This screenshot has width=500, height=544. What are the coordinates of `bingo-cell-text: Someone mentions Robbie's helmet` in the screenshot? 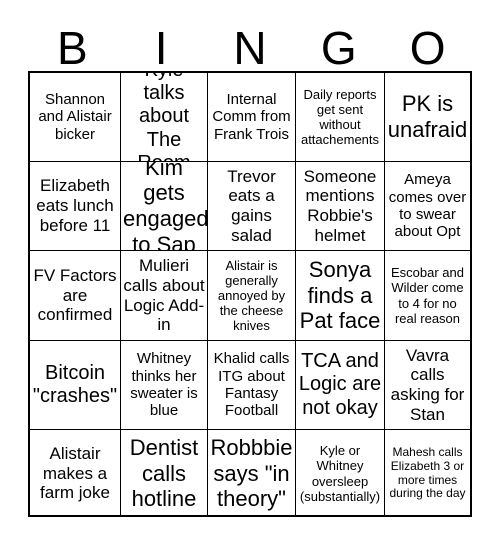 It's located at (340, 205).